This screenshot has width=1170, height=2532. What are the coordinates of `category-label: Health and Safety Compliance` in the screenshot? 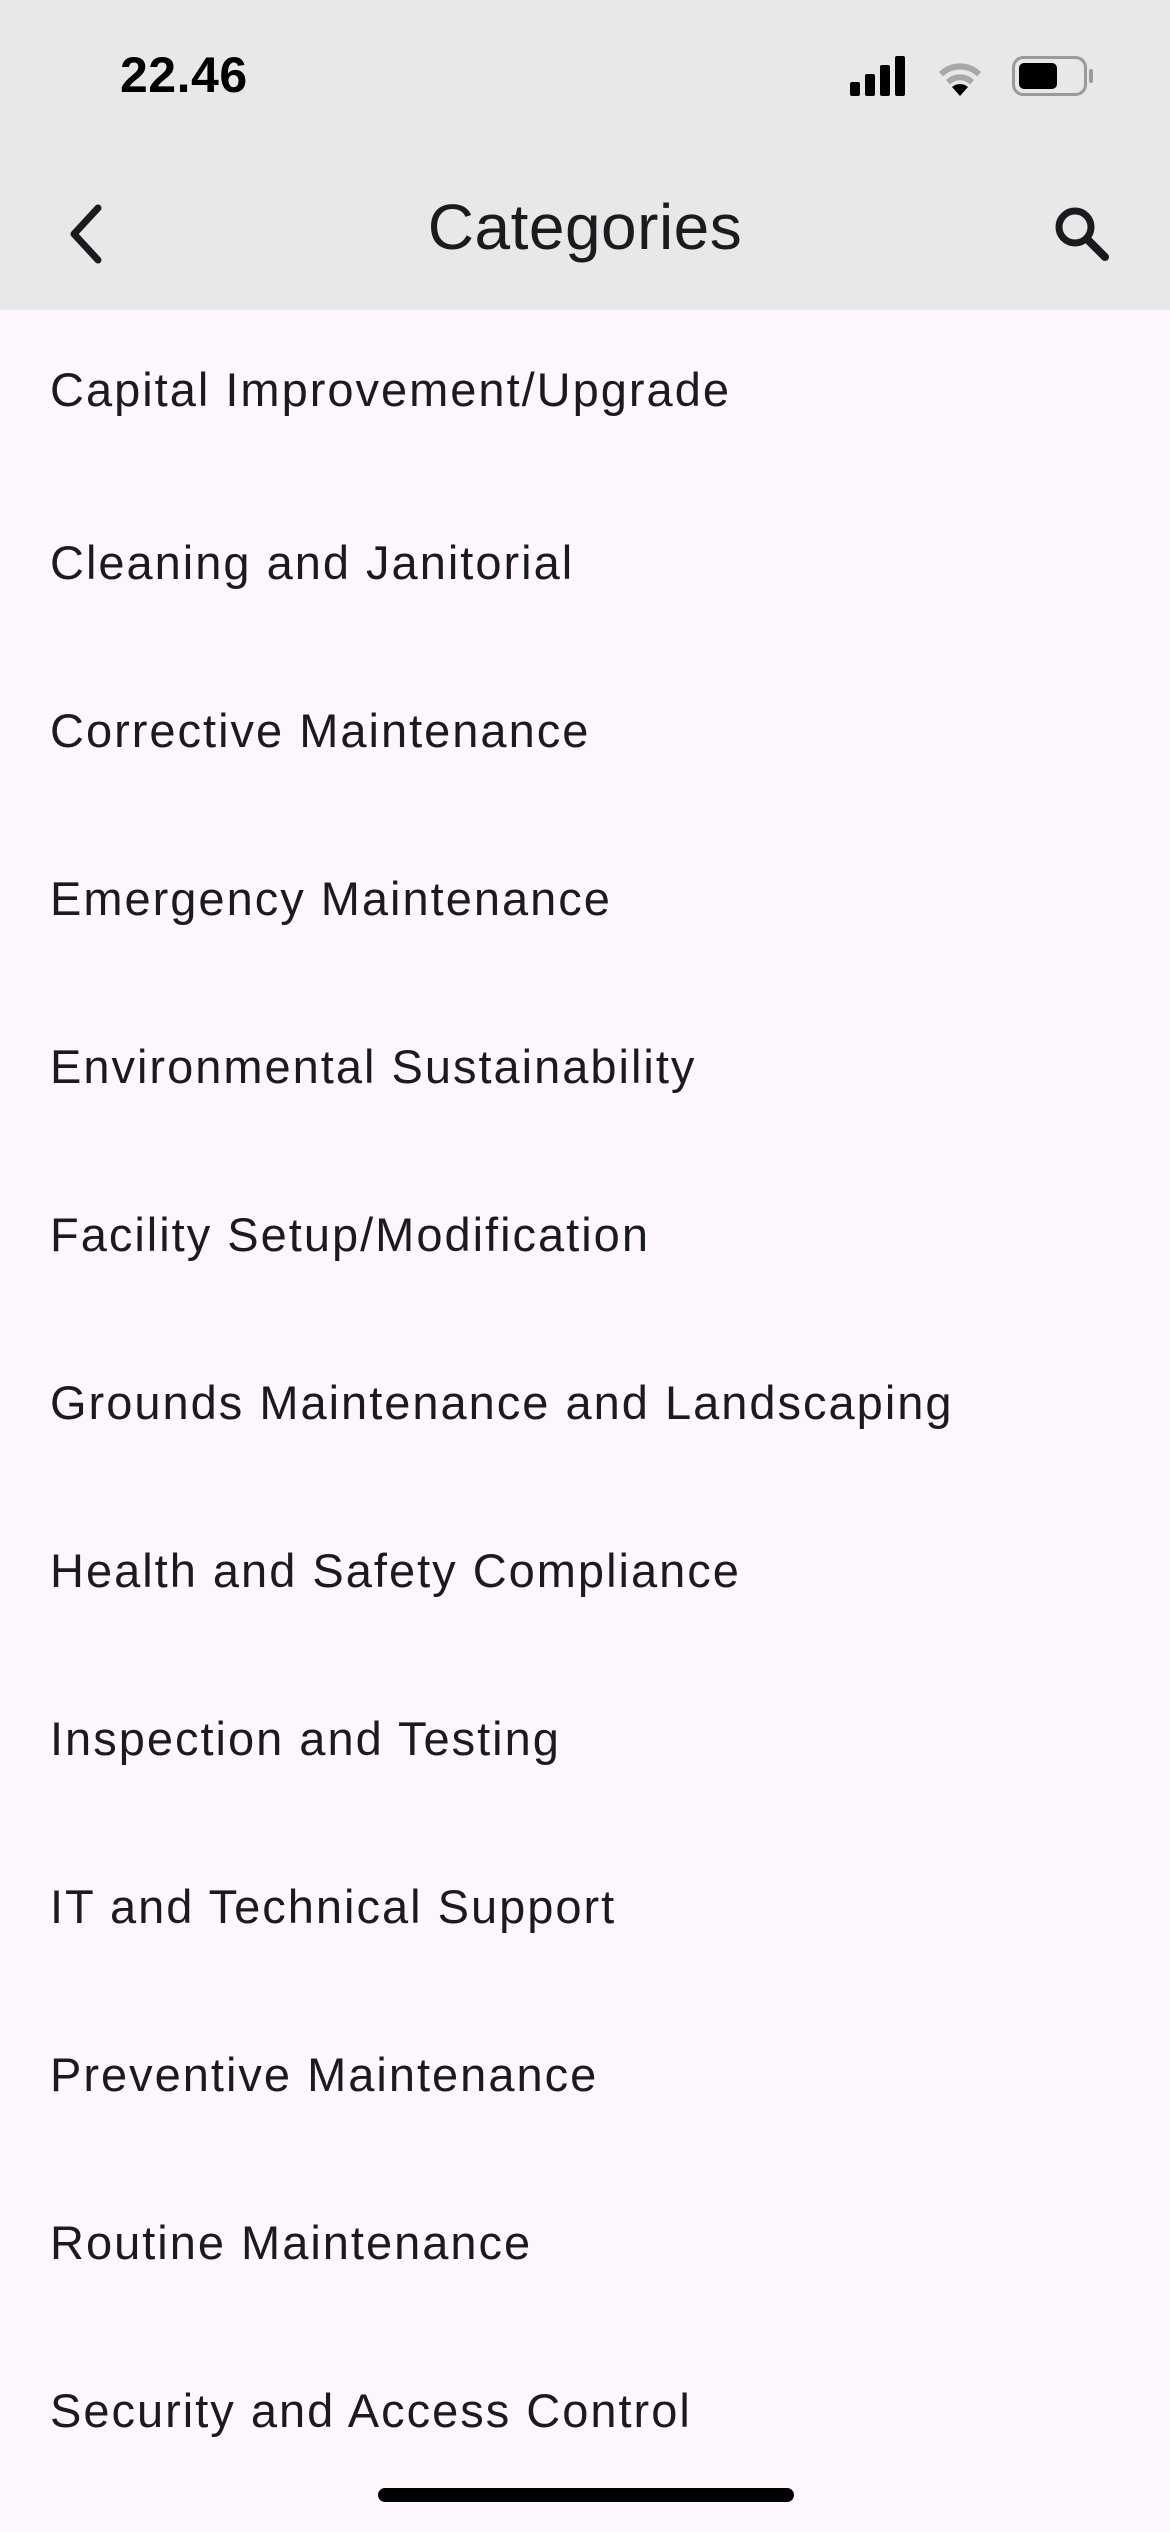 It's located at (395, 1570).